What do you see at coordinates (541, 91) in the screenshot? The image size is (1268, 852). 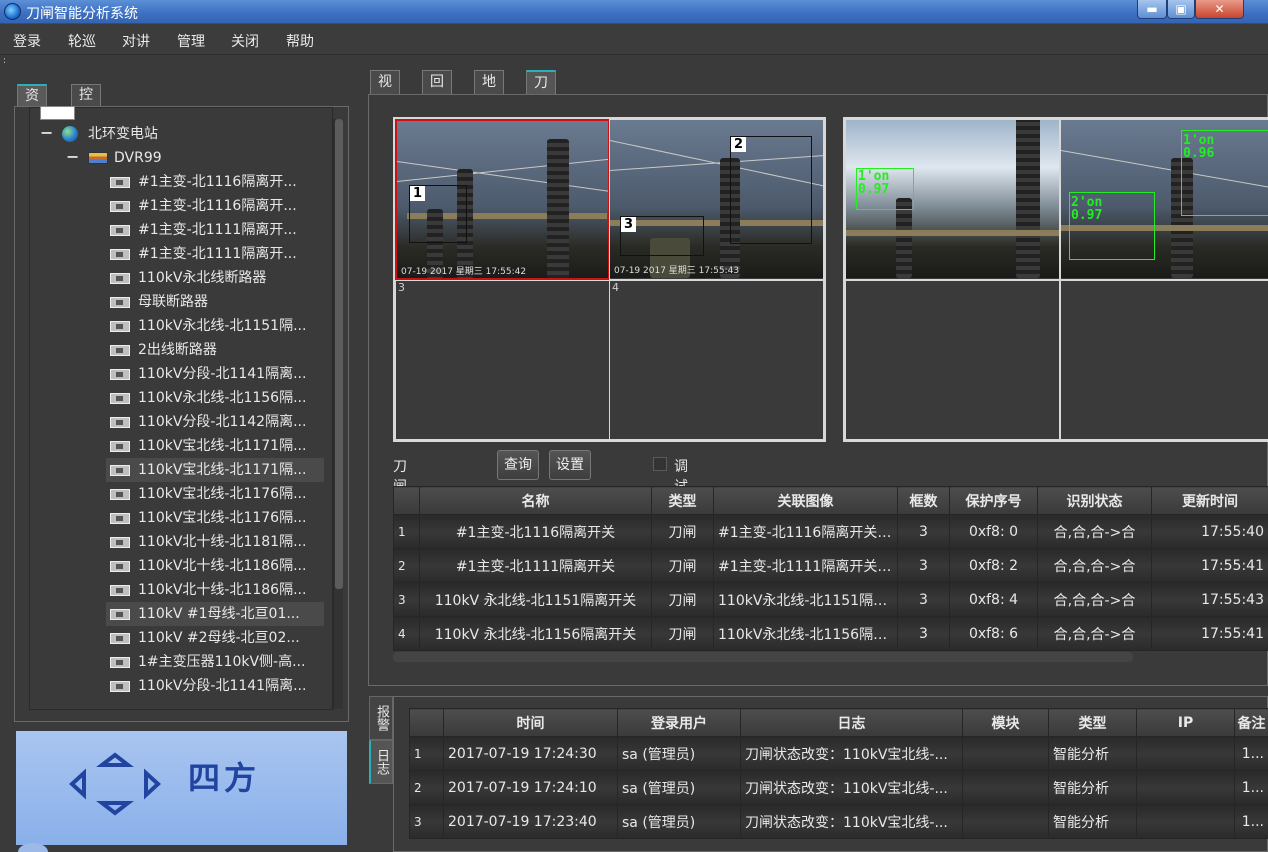 I see `tab-knife-switch: 刀闸` at bounding box center [541, 91].